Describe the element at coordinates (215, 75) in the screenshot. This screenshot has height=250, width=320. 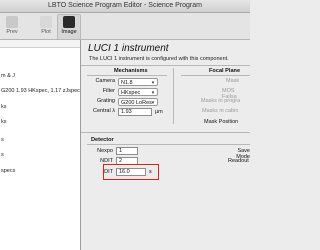
I see `focal-plane-divider` at that location.